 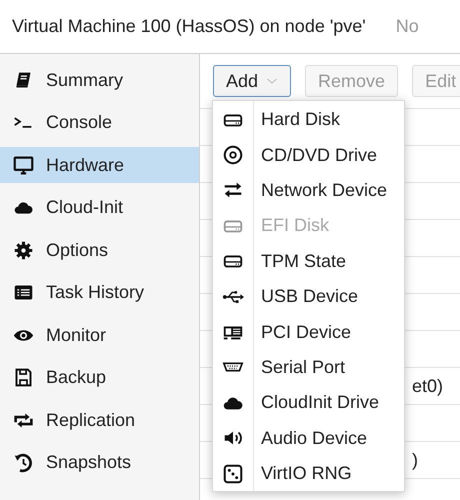 What do you see at coordinates (99, 462) in the screenshot?
I see `sidebar-item: Snapshots` at bounding box center [99, 462].